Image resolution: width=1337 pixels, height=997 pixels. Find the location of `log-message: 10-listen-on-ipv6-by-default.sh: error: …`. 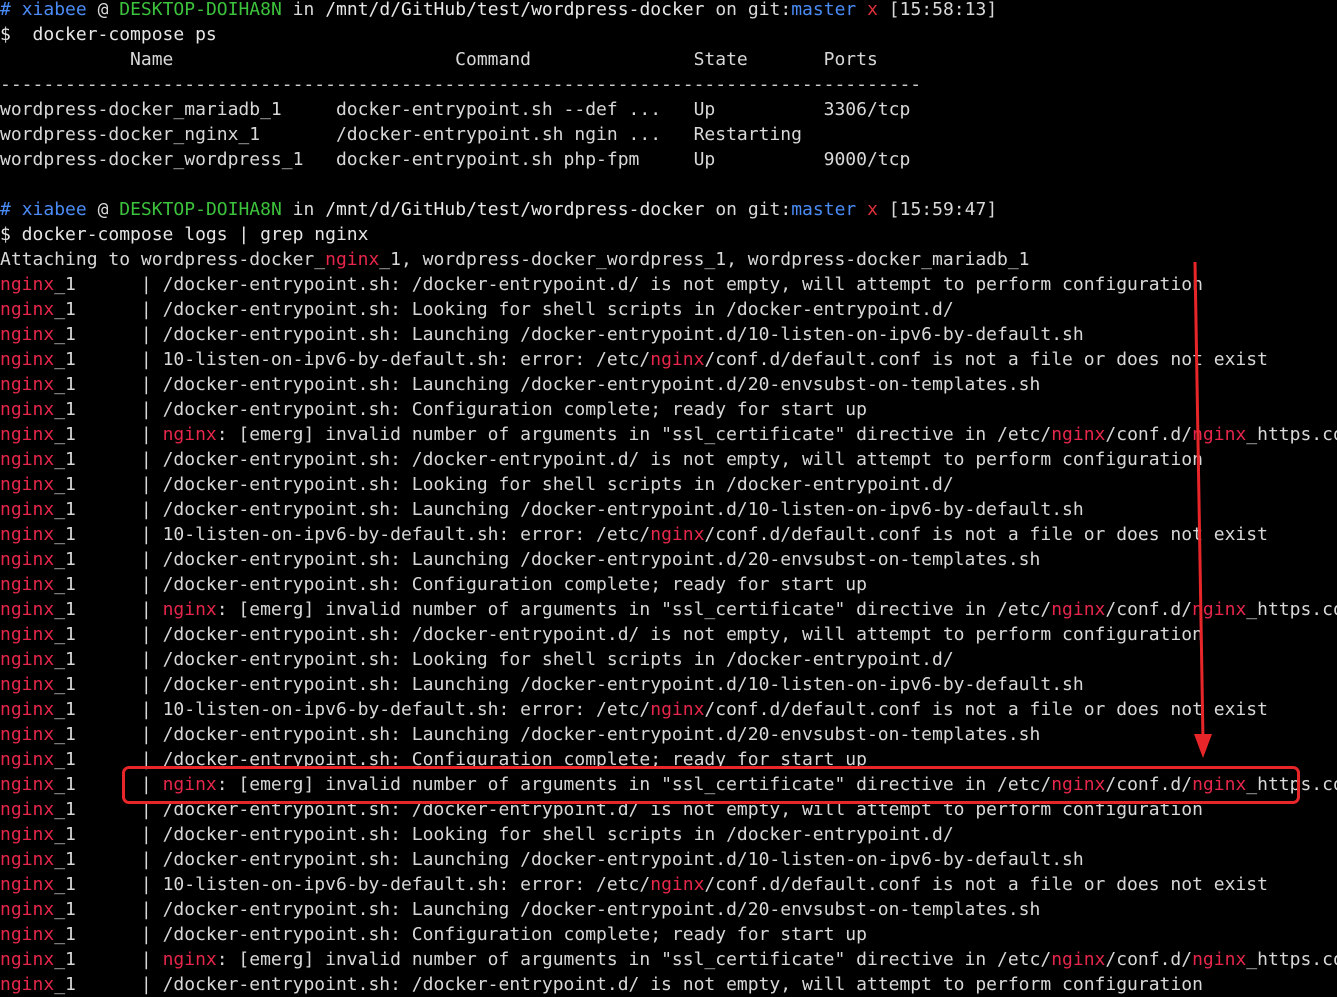

log-message: 10-listen-on-ipv6-by-default.sh: error: … is located at coordinates (715, 534).